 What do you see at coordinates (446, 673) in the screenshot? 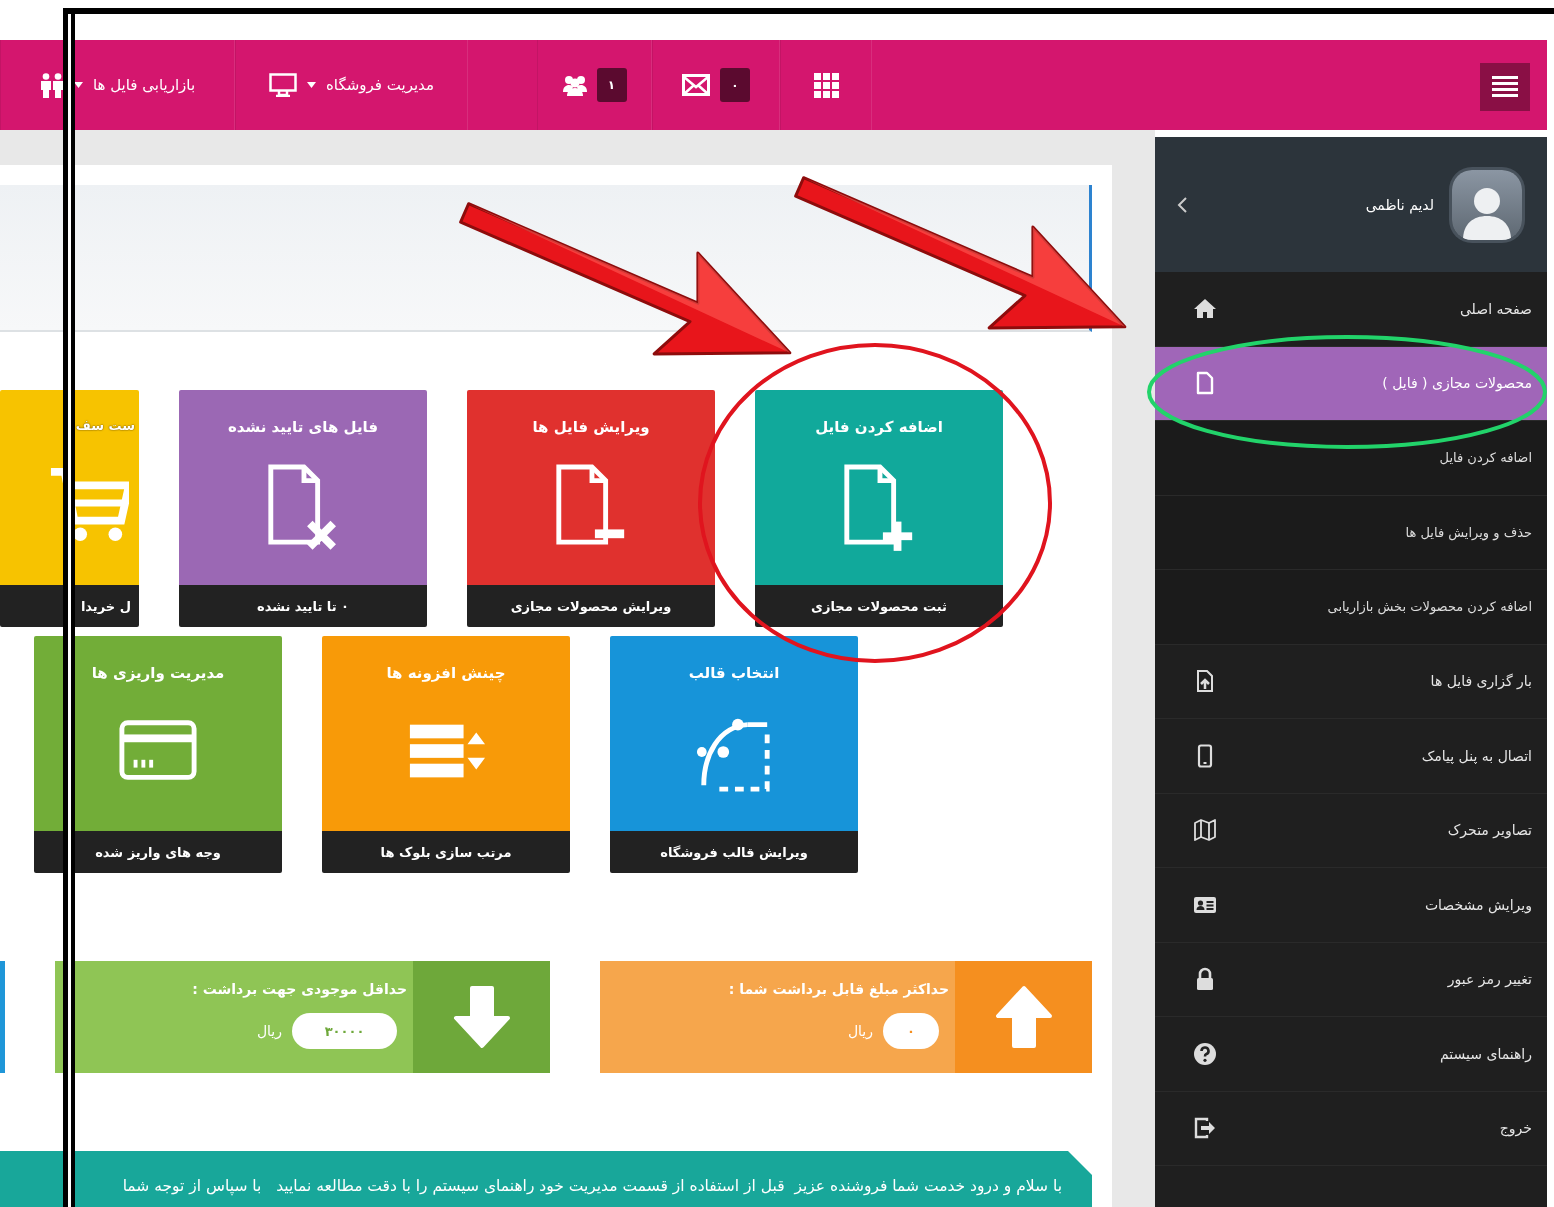
I see `tile-title: چینش افزونه ها` at bounding box center [446, 673].